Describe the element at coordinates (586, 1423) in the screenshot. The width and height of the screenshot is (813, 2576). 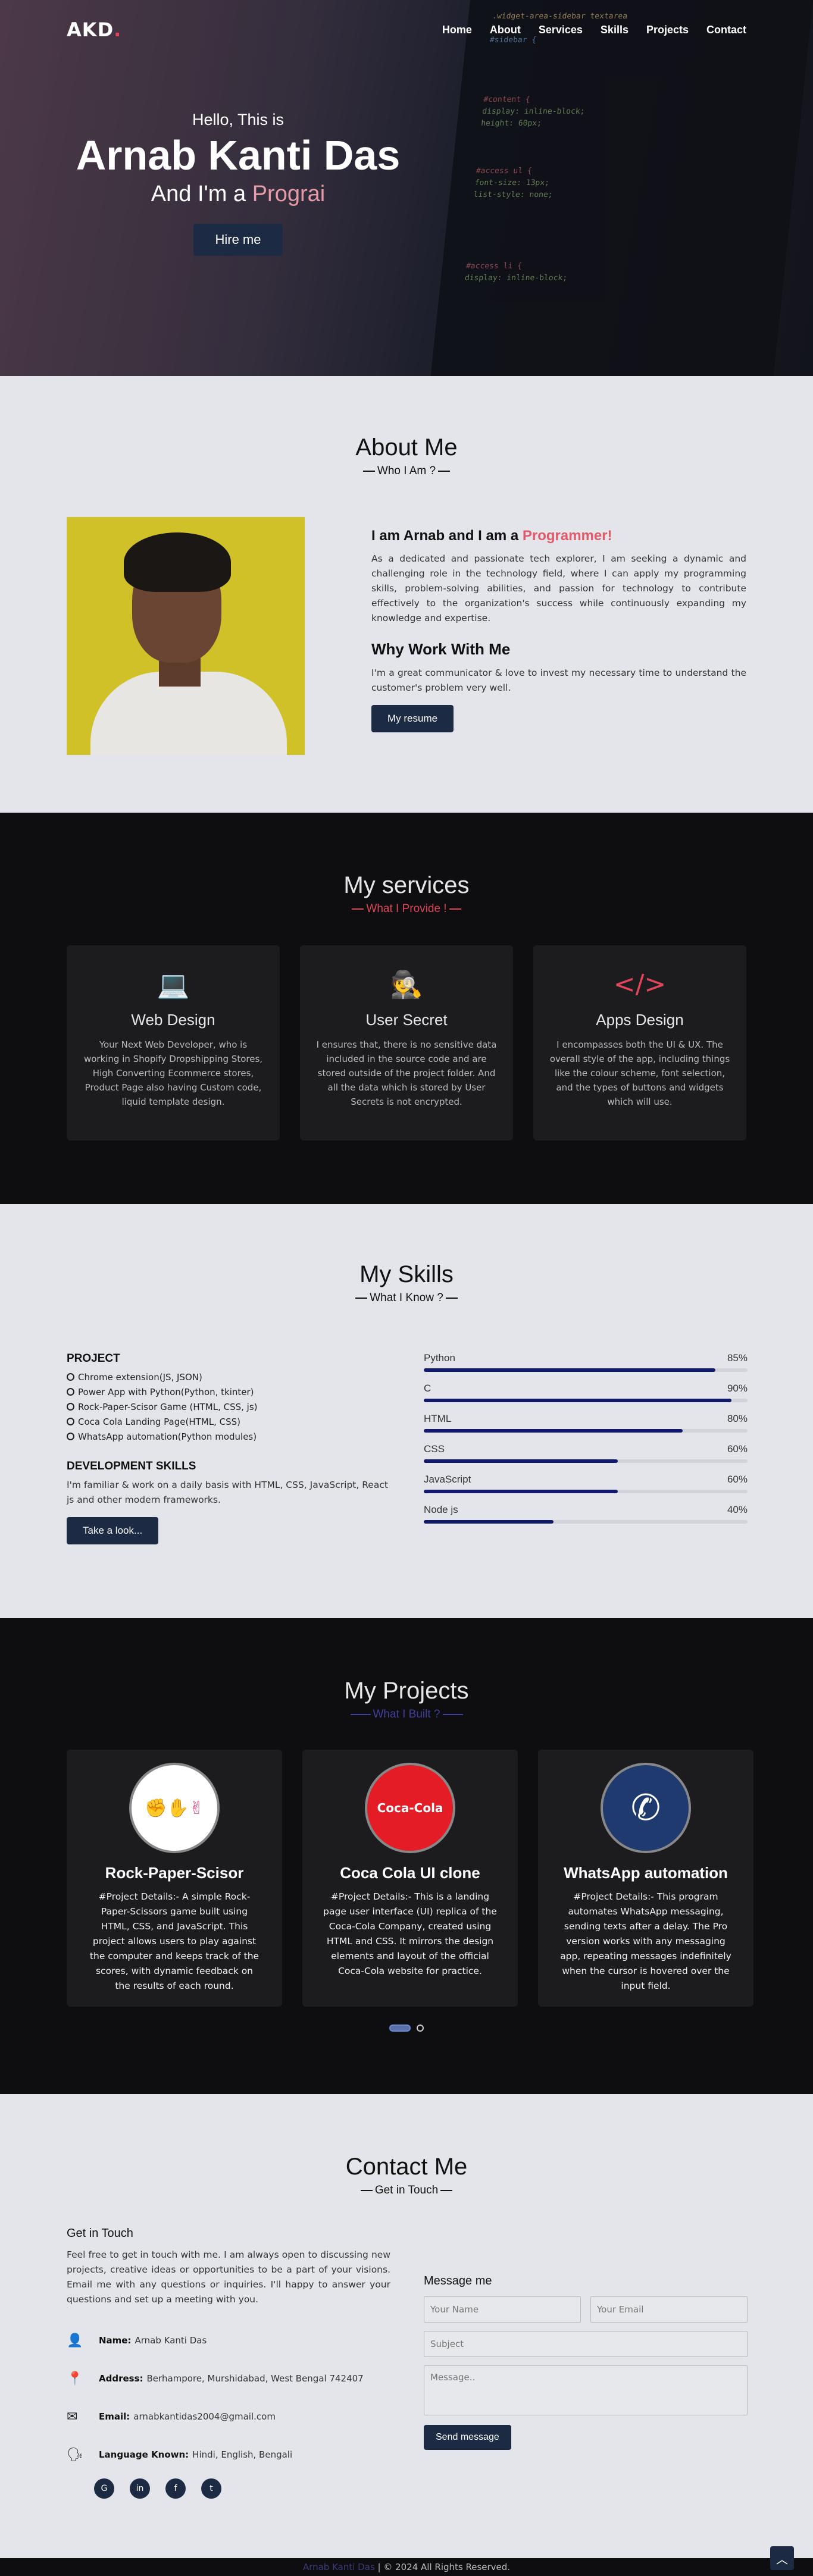
I see `skill-bar: HTML 80%` at that location.